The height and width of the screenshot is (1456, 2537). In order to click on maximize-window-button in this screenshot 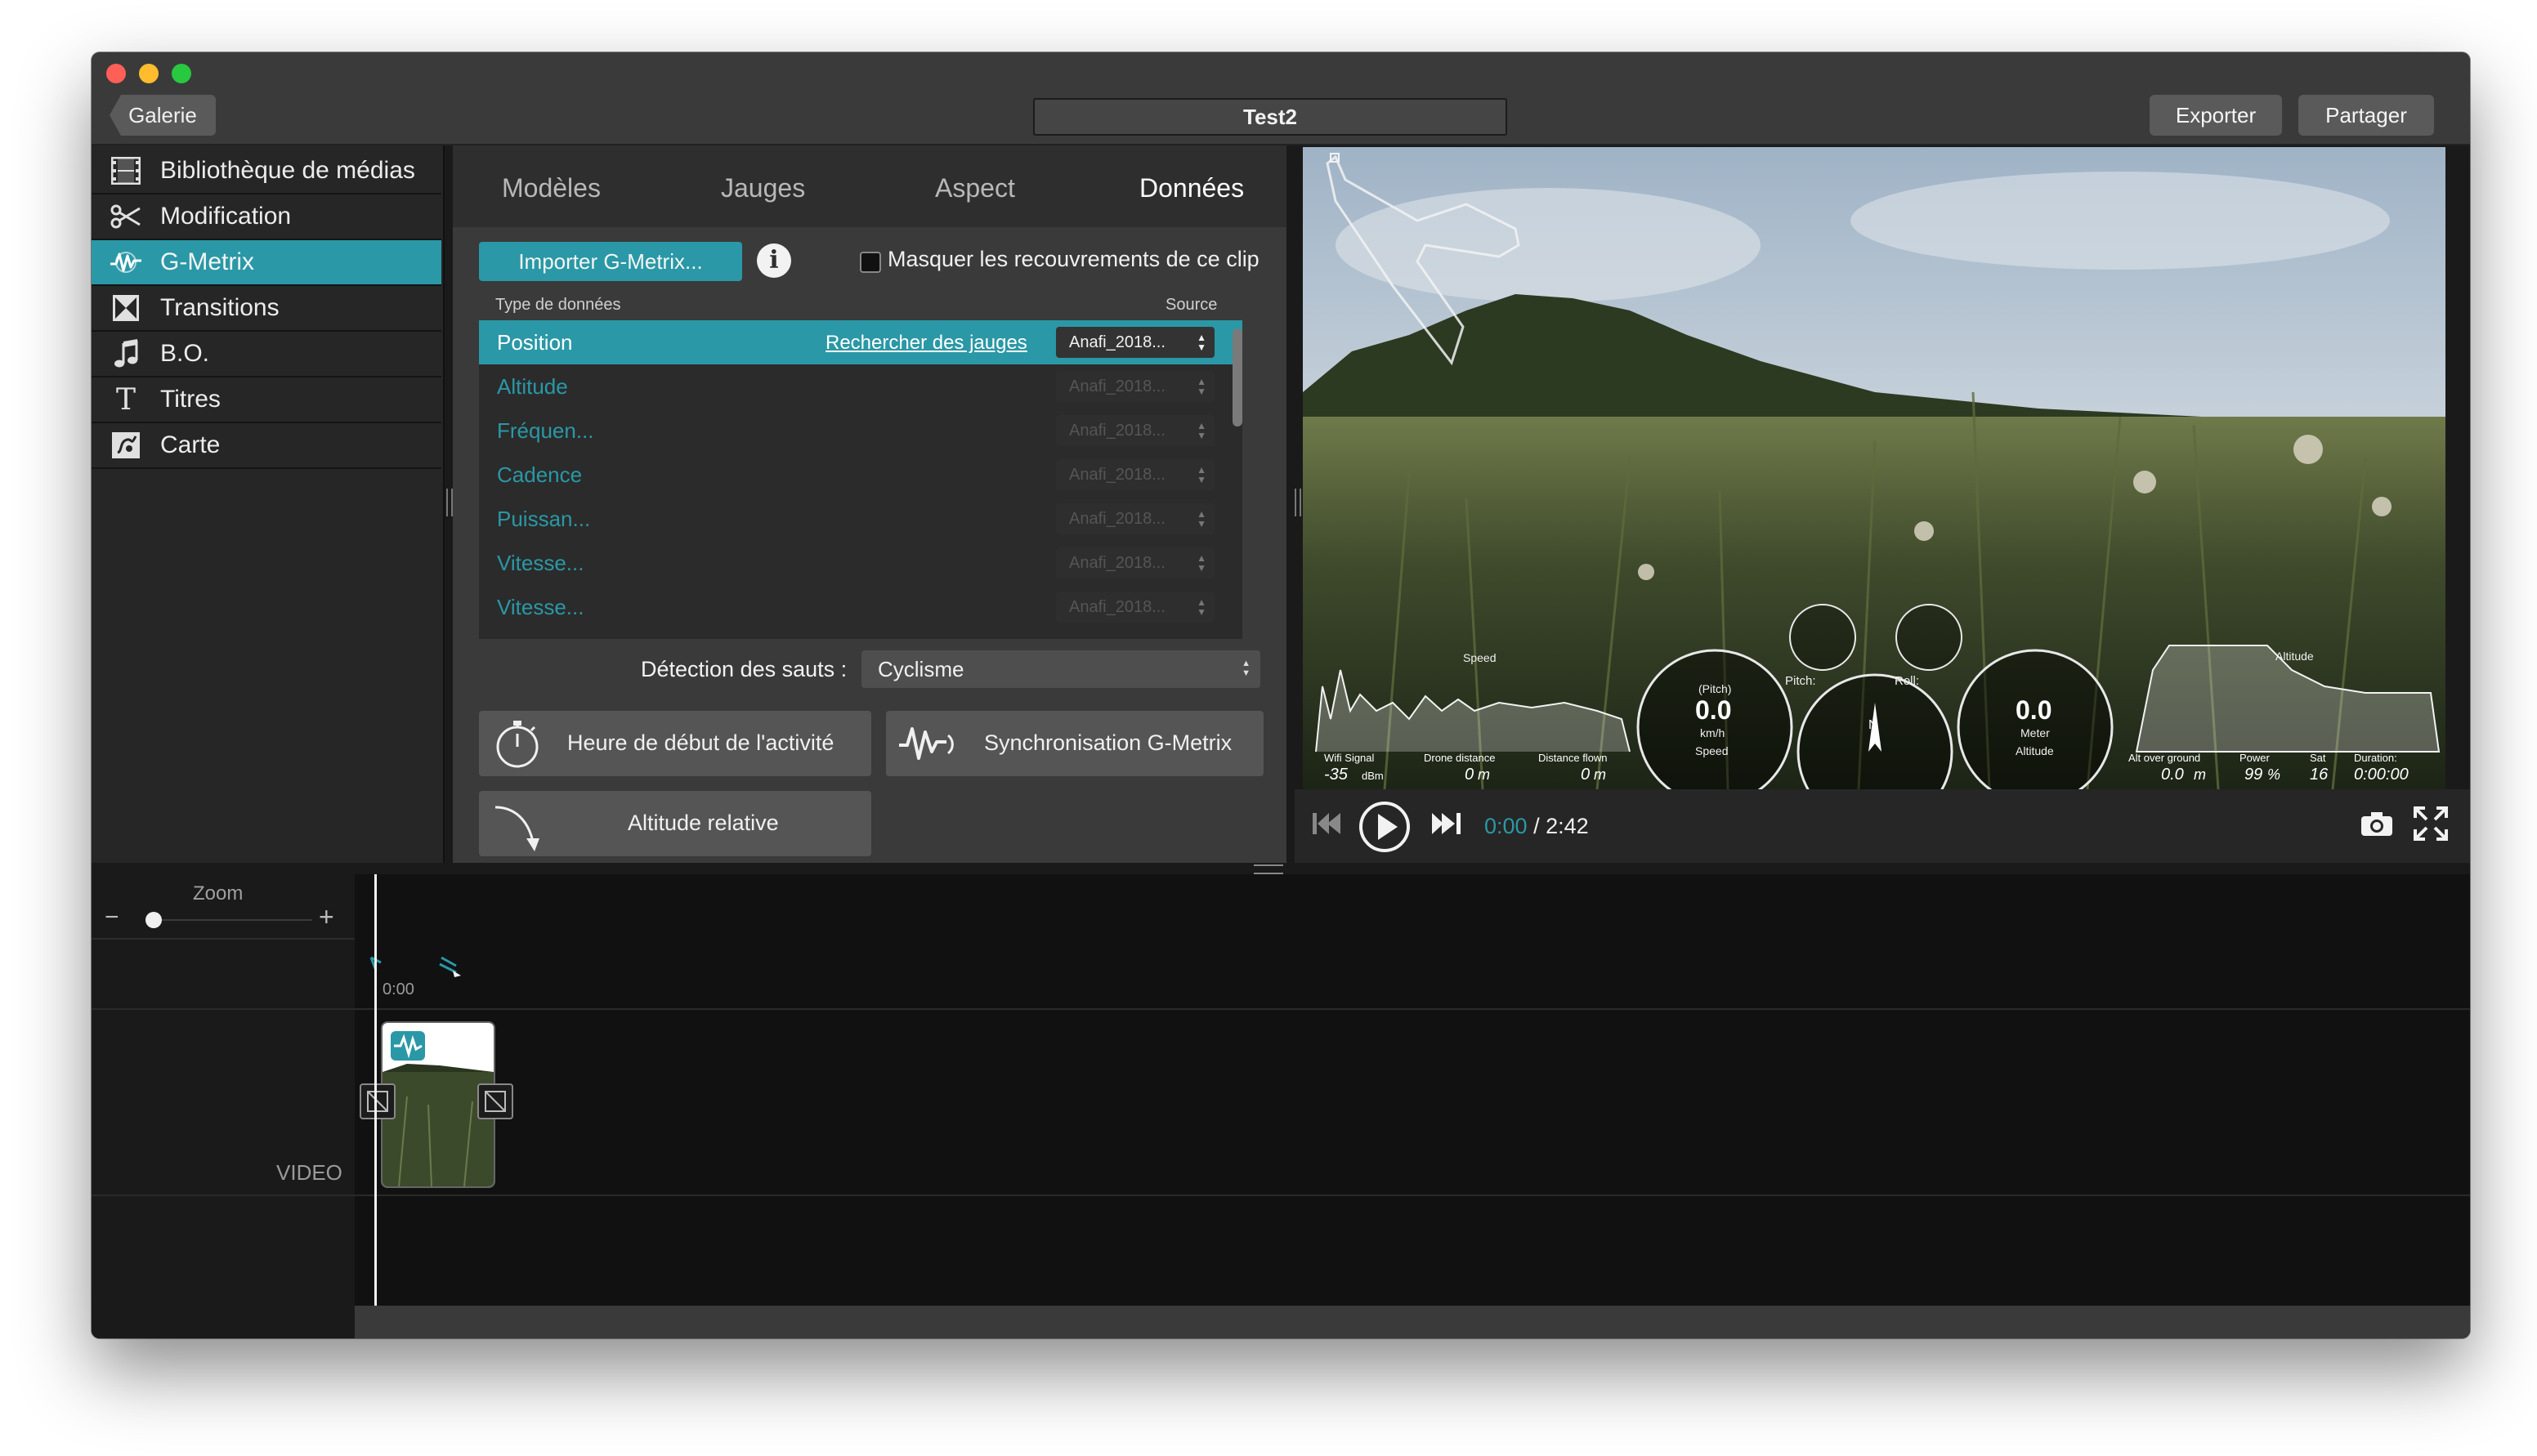, I will do `click(181, 73)`.